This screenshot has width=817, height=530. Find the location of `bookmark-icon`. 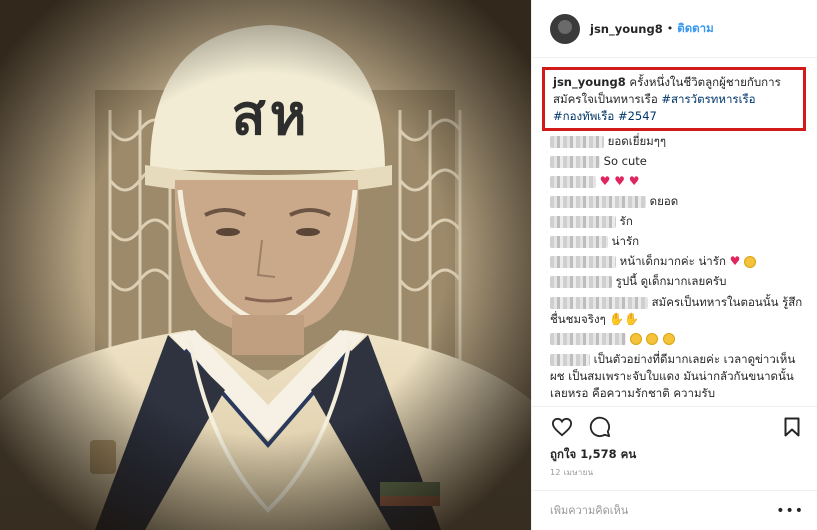

bookmark-icon is located at coordinates (792, 426).